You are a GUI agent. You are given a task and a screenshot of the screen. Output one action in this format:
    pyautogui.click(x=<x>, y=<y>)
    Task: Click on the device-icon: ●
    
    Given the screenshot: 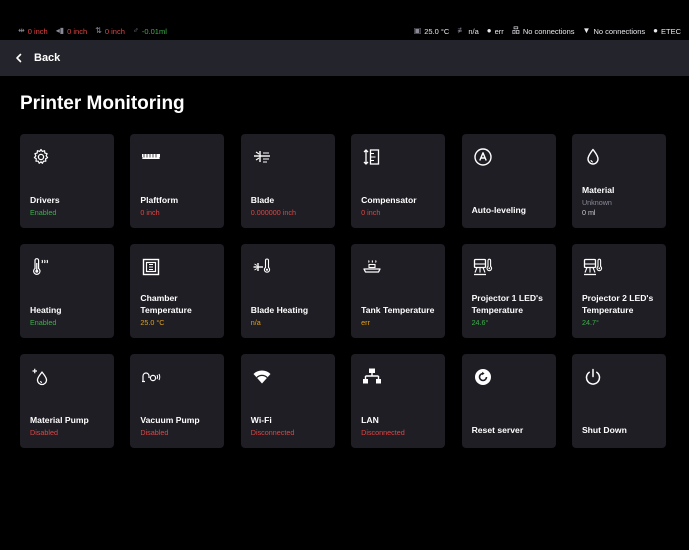 What is the action you would take?
    pyautogui.click(x=655, y=30)
    